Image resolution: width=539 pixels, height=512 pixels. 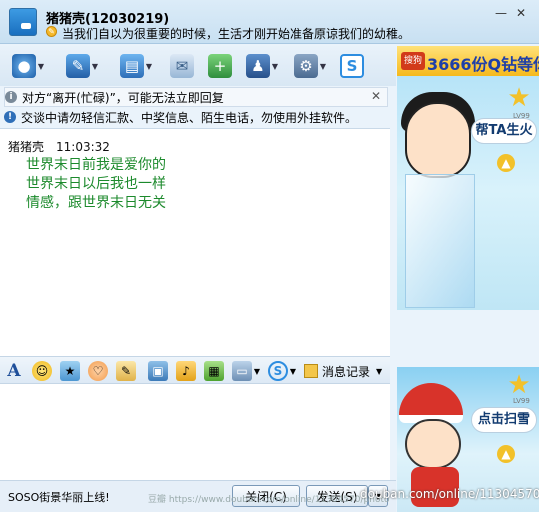 What do you see at coordinates (10, 117) in the screenshot?
I see `shield-icon: !` at bounding box center [10, 117].